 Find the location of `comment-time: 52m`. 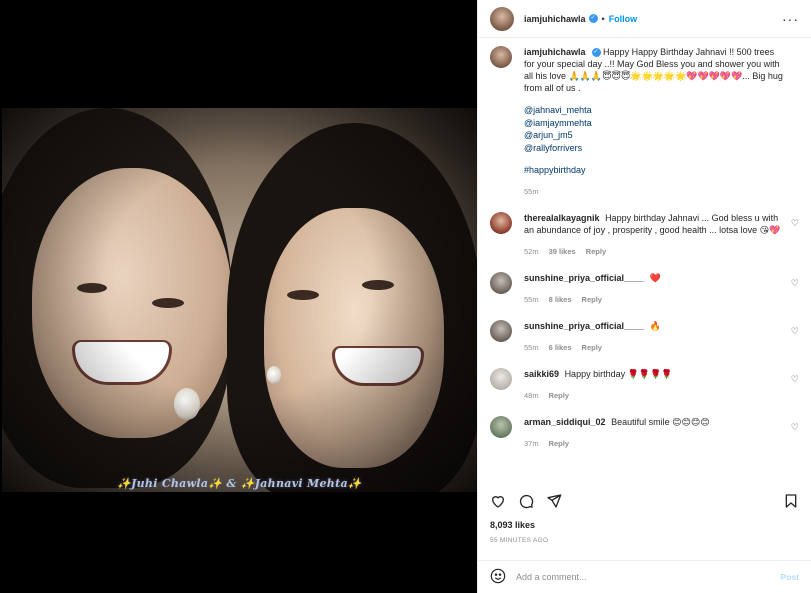

comment-time: 52m is located at coordinates (531, 251).